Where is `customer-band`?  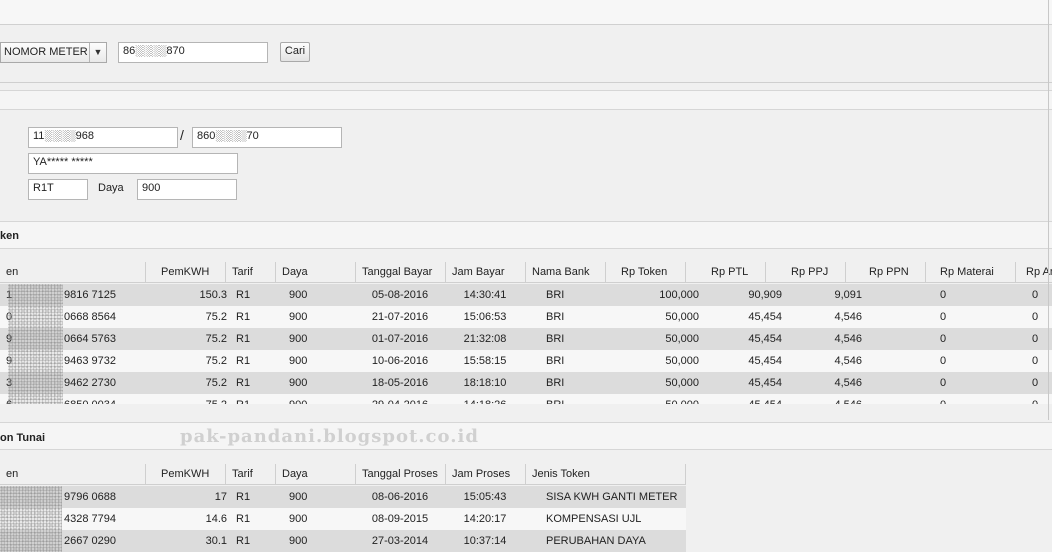
customer-band is located at coordinates (526, 100).